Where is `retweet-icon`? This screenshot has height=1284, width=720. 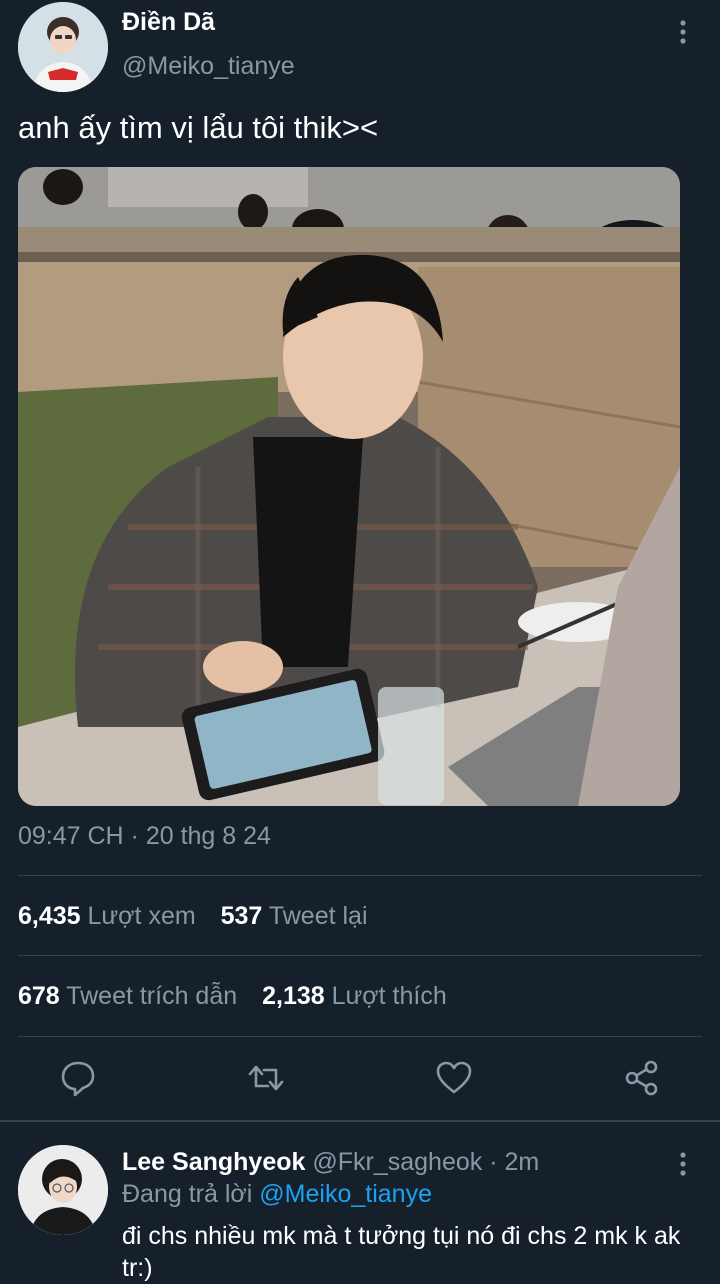 retweet-icon is located at coordinates (266, 1078).